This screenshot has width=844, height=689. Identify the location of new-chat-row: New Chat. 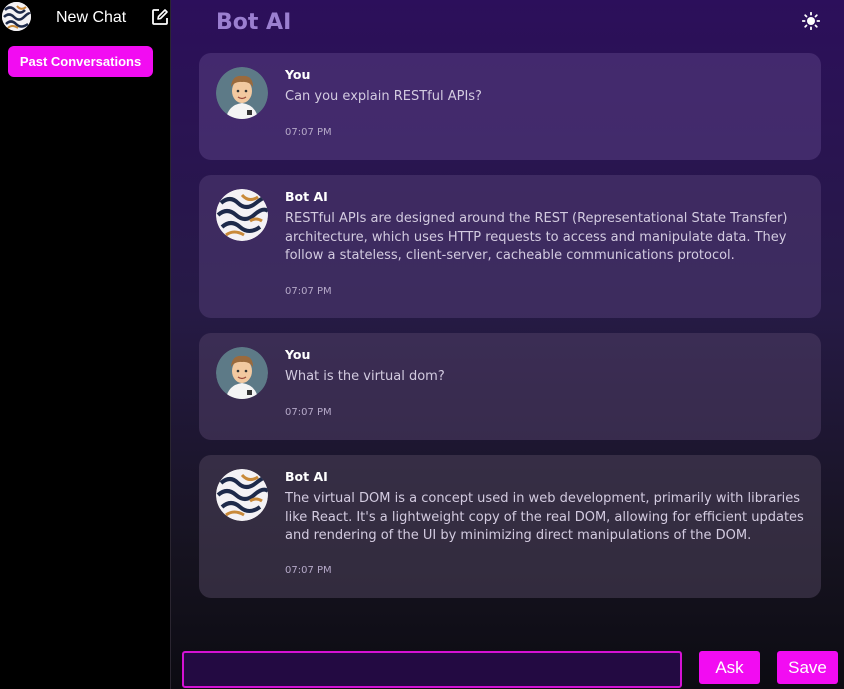
(85, 18).